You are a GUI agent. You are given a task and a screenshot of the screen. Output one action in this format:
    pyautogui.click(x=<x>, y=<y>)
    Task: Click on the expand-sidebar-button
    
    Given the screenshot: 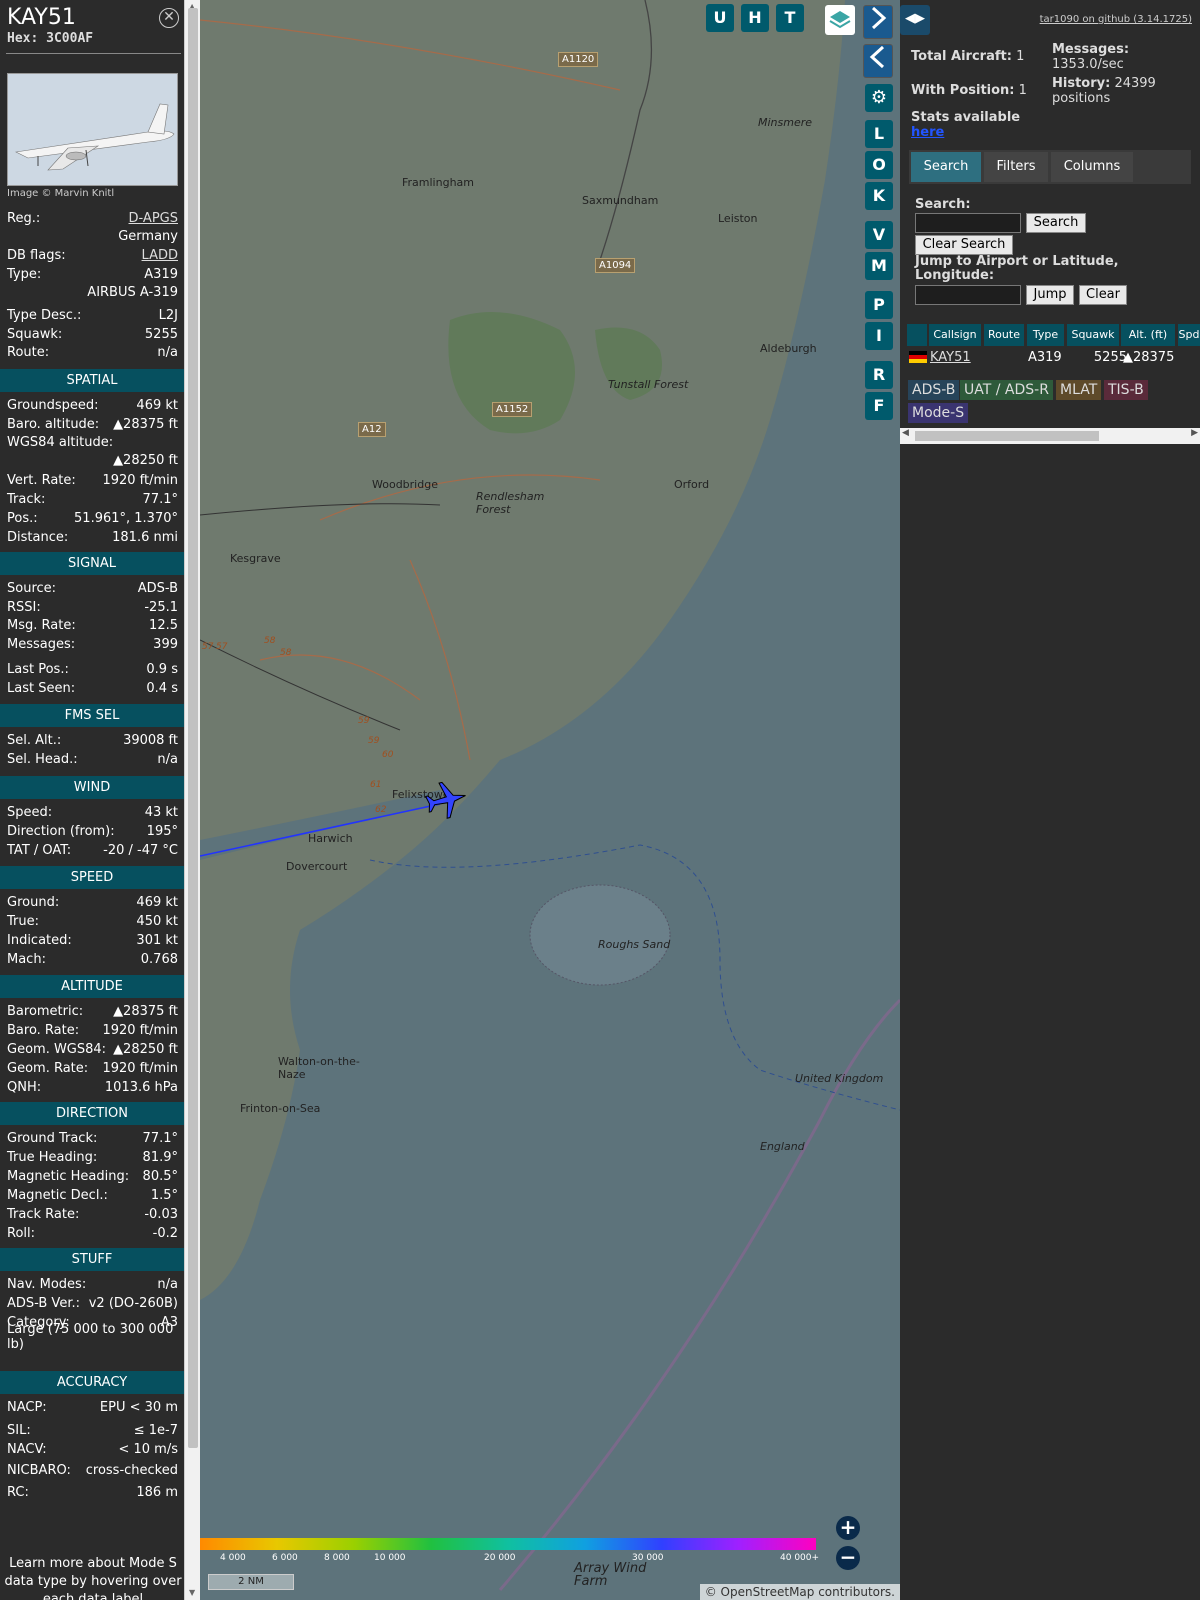 What is the action you would take?
    pyautogui.click(x=878, y=22)
    